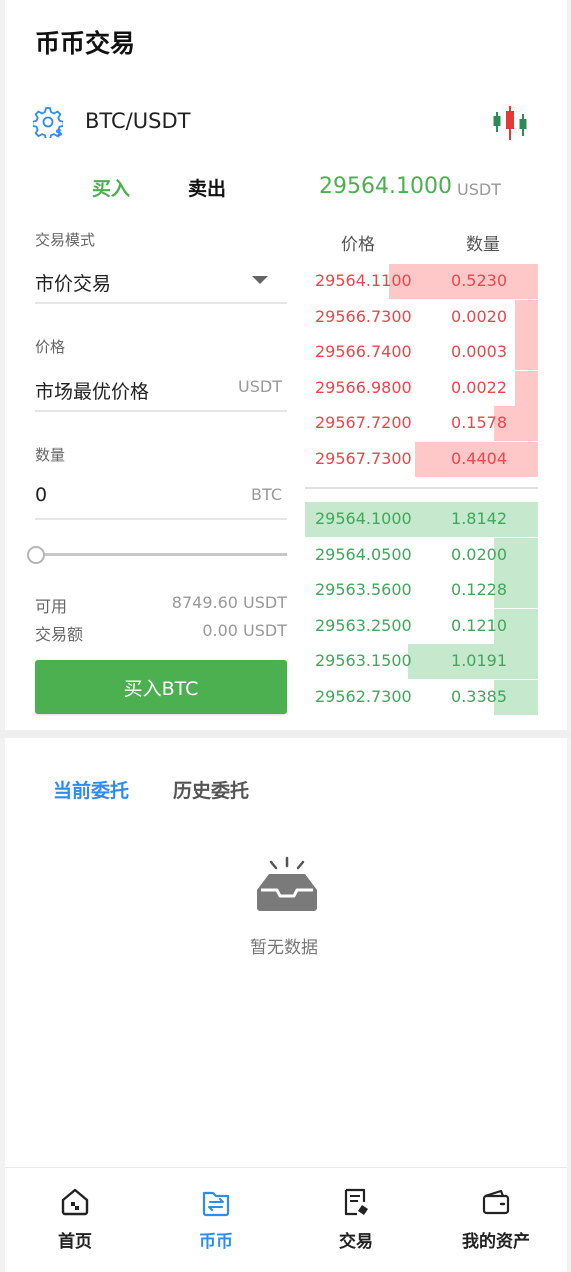 The image size is (571, 1272). What do you see at coordinates (421, 281) in the screenshot?
I see `orderbook-ask-row: 29564.1100 0.5230` at bounding box center [421, 281].